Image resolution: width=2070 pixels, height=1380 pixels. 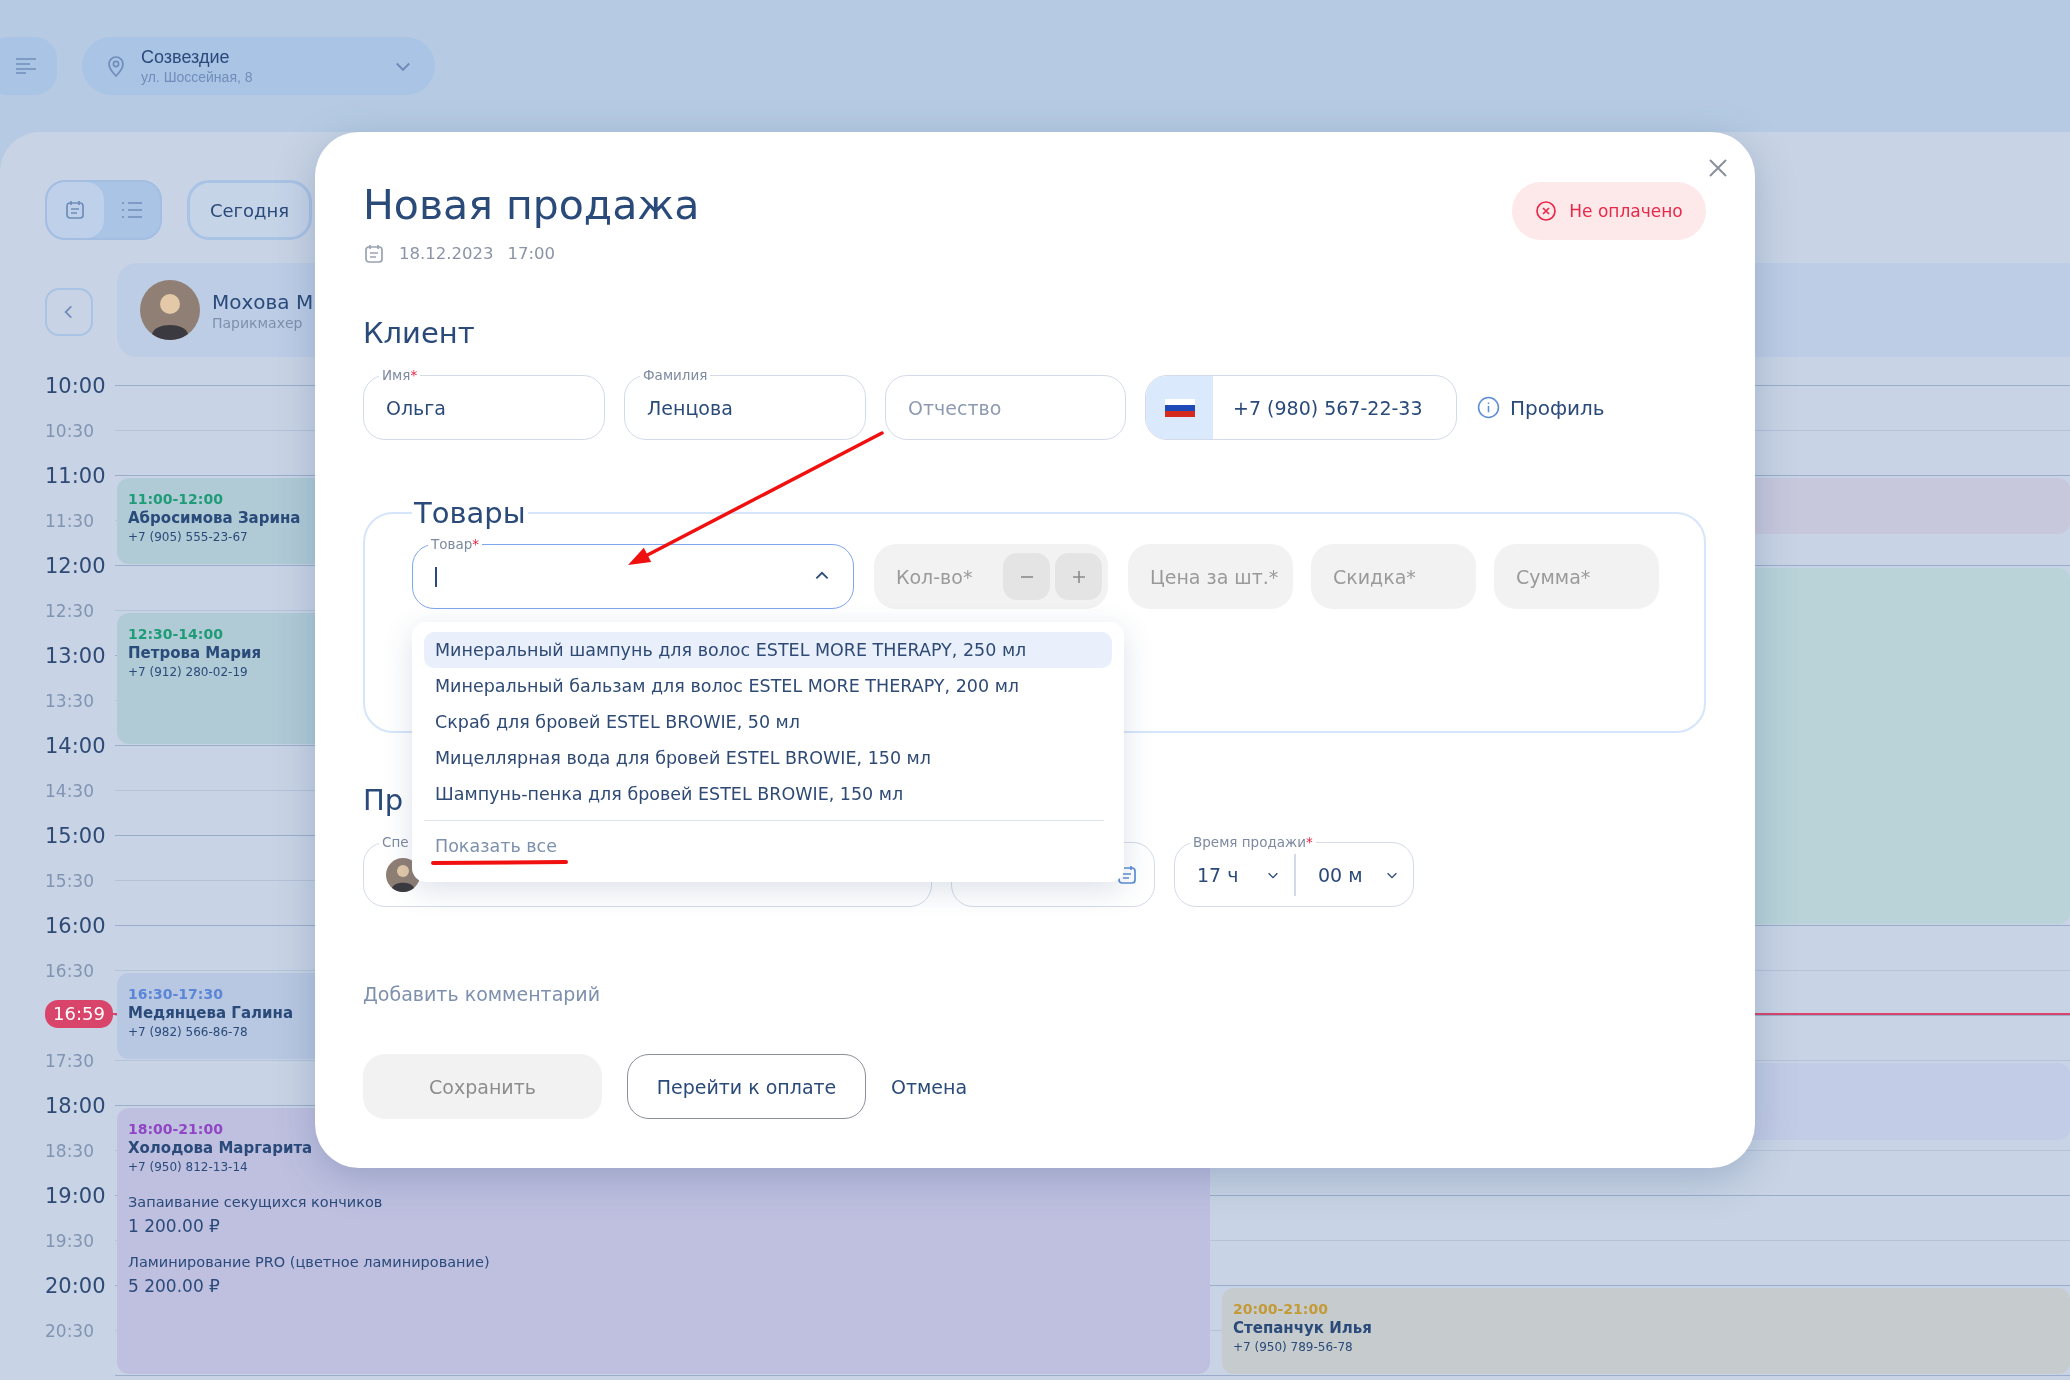 What do you see at coordinates (69, 1240) in the screenshot?
I see `time-label: 19:30` at bounding box center [69, 1240].